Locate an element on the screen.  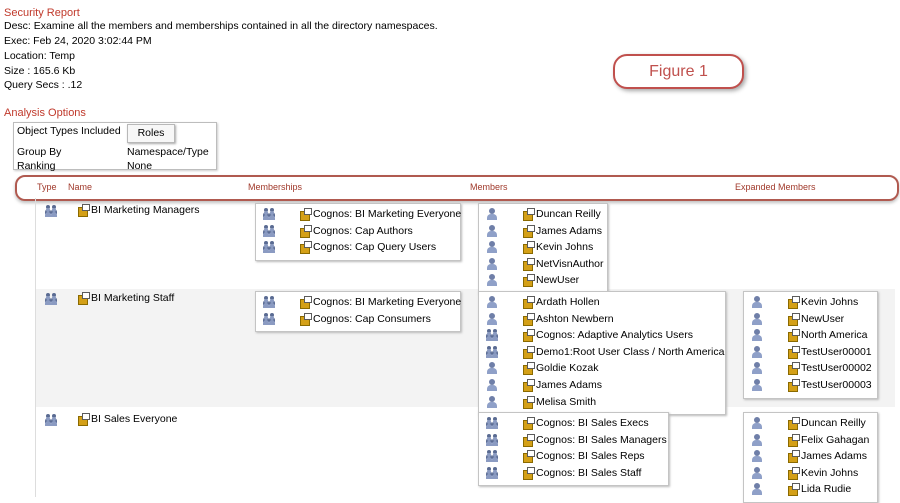
list-item: Cognos: Adaptive Analytics Users is located at coordinates (589, 335).